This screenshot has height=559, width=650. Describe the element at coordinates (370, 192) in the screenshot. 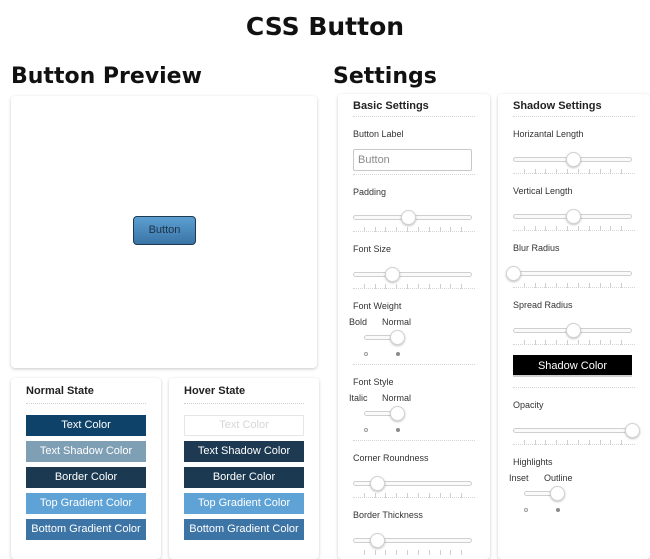

I see `padding-label: Padding` at that location.